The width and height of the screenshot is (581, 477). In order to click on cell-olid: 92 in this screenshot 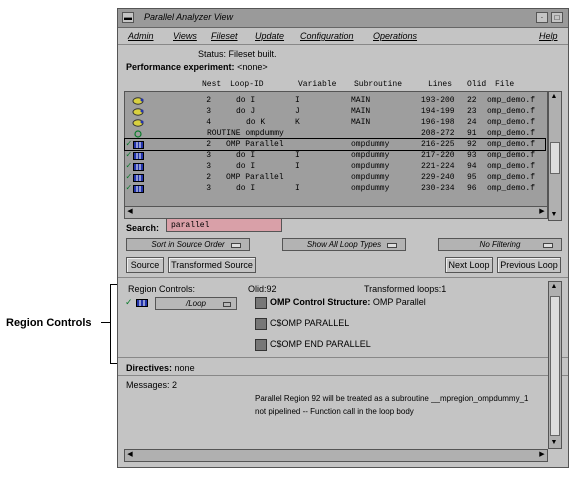, I will do `click(472, 144)`.